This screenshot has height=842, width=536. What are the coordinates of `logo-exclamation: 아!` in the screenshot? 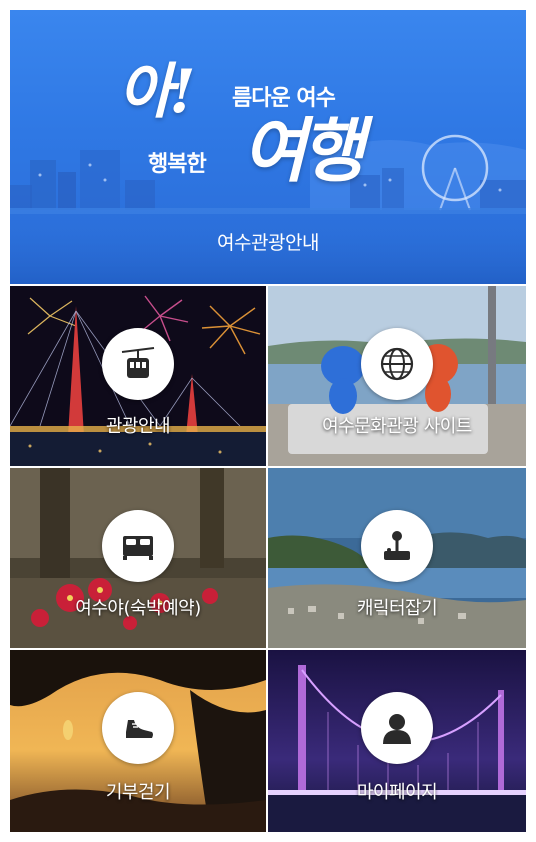 It's located at (157, 92).